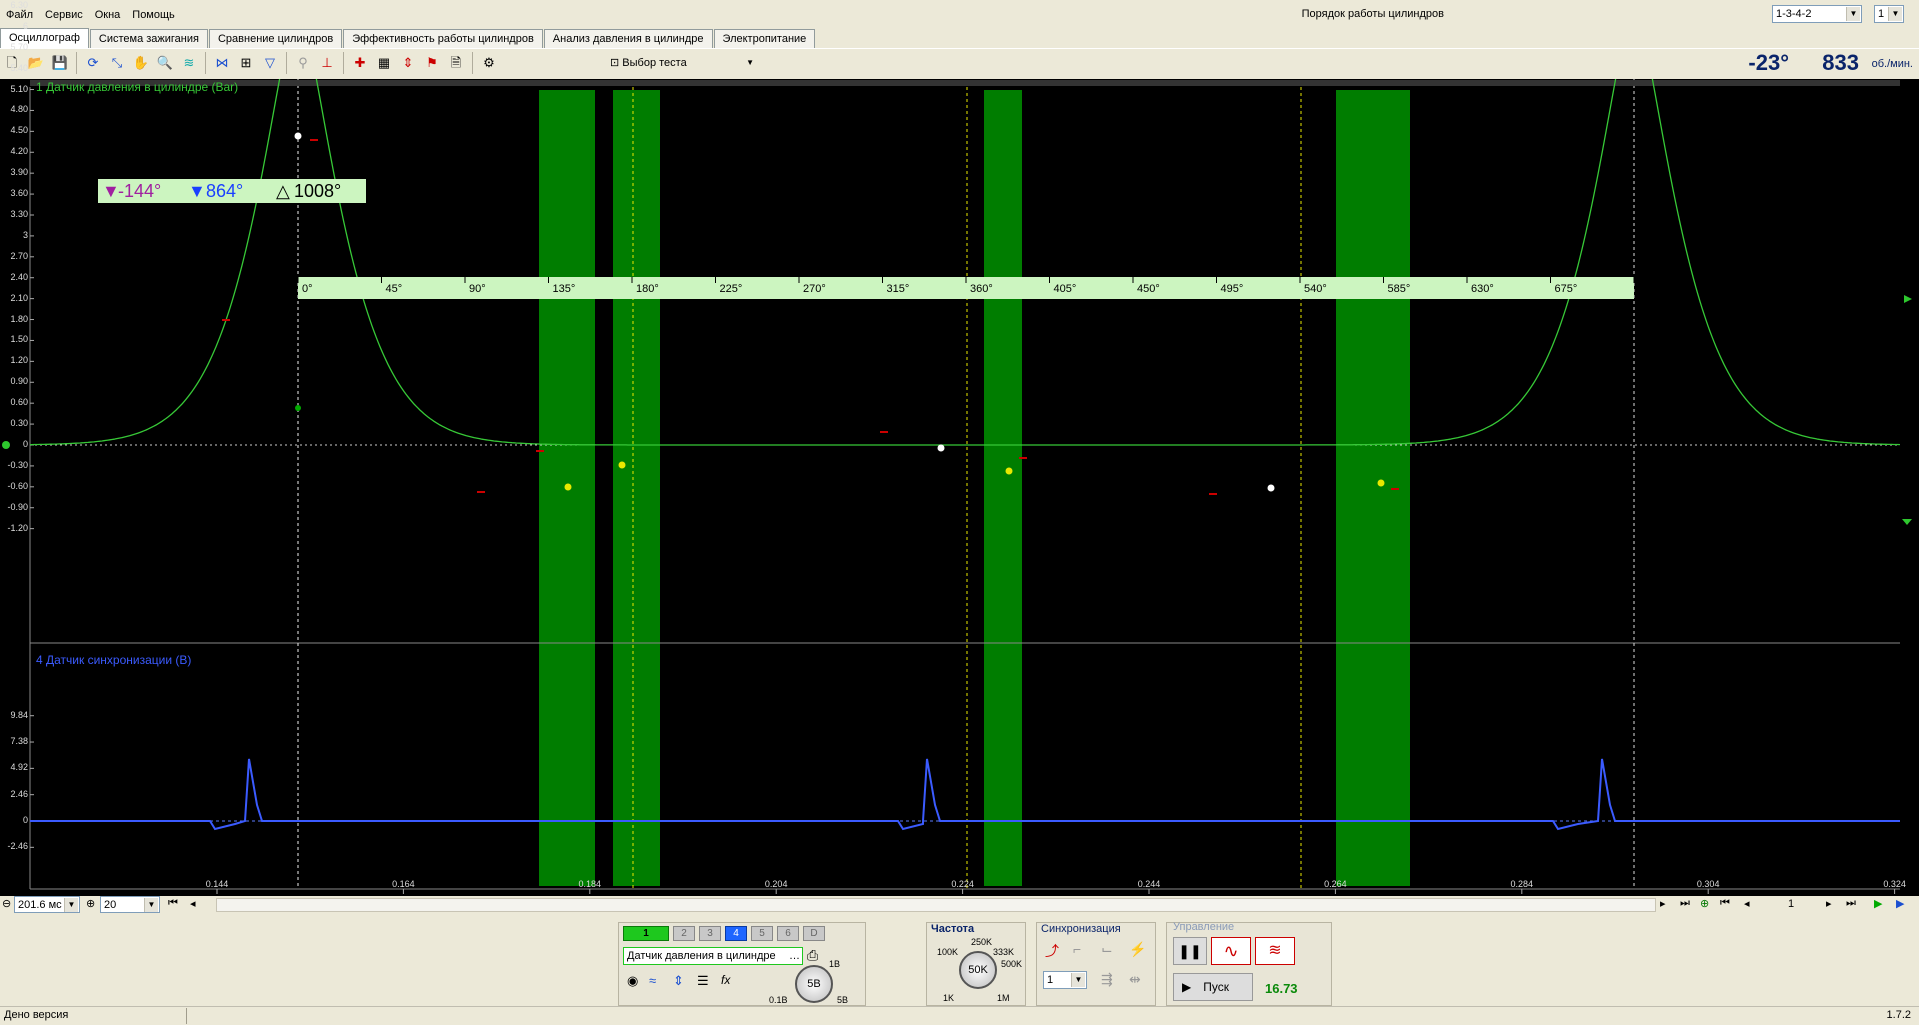  I want to click on next-icon: ▸, so click(1663, 903).